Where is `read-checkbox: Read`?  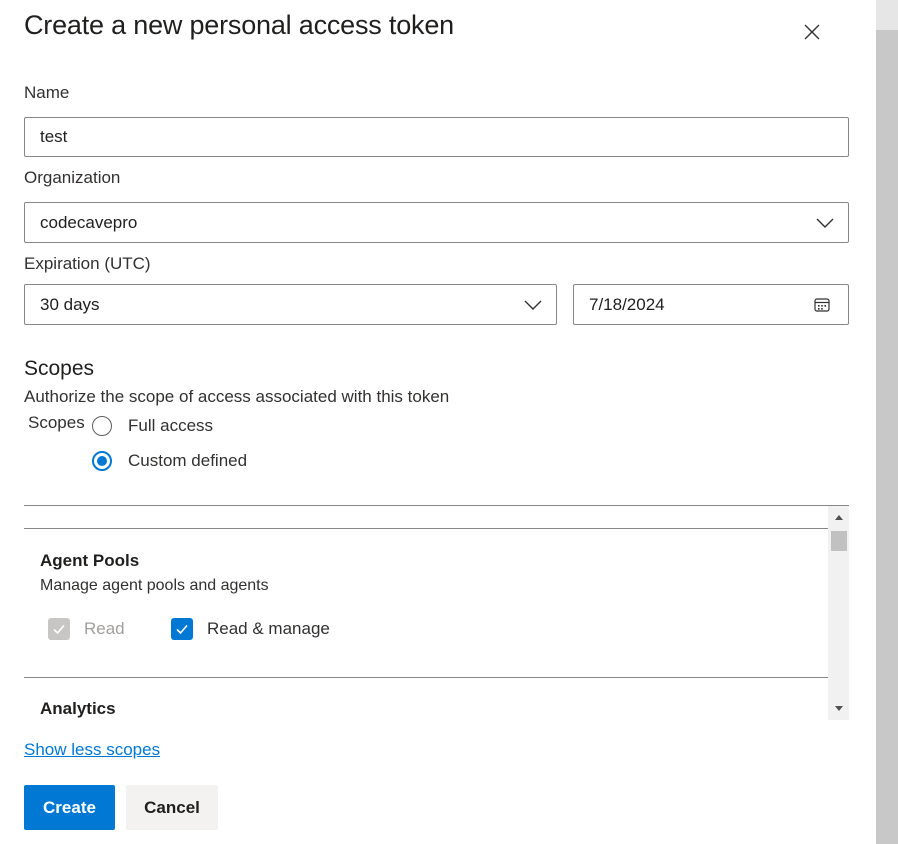
read-checkbox: Read is located at coordinates (86, 629).